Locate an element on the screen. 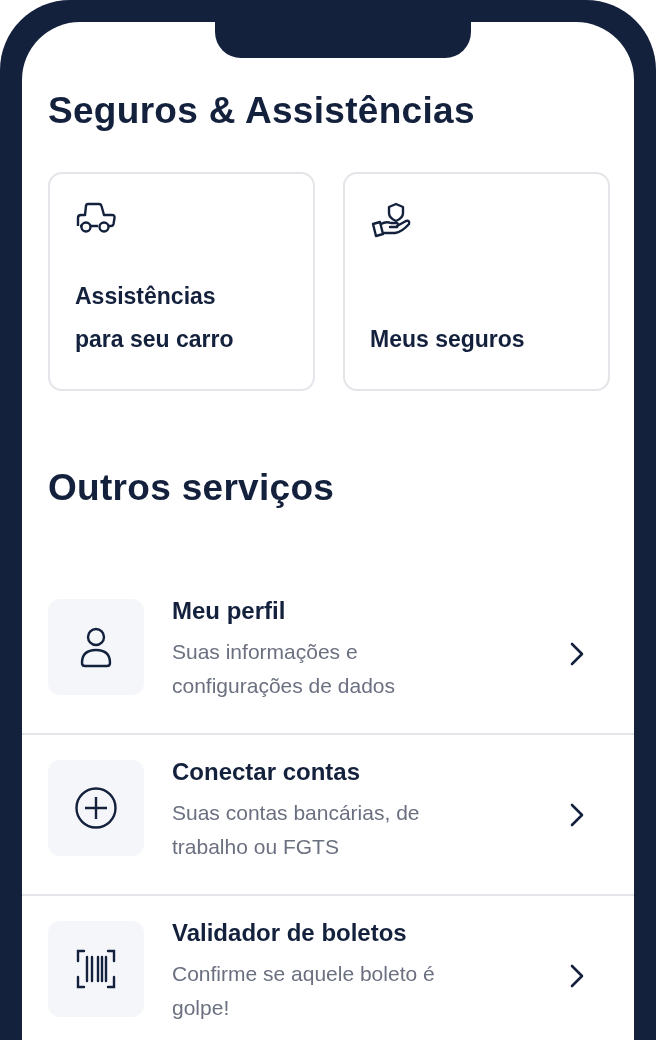  item-title: Conectar contas is located at coordinates (267, 771).